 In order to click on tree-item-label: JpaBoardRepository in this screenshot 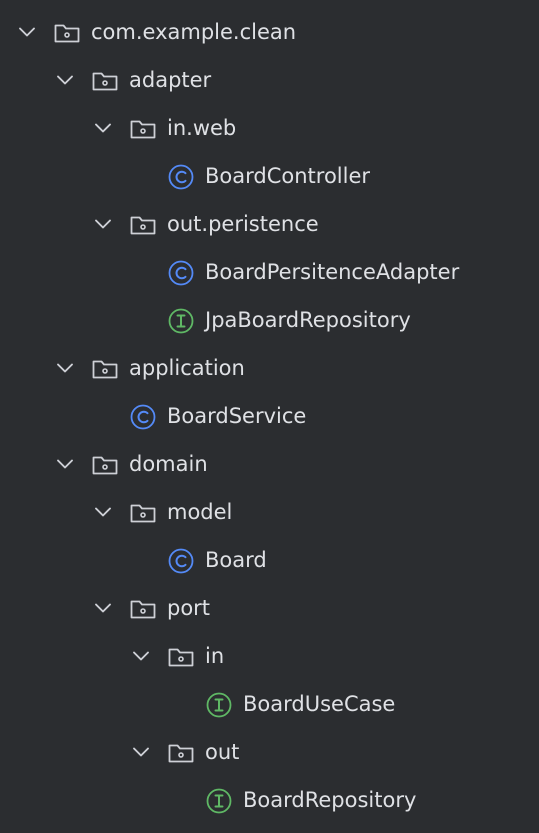, I will do `click(308, 320)`.